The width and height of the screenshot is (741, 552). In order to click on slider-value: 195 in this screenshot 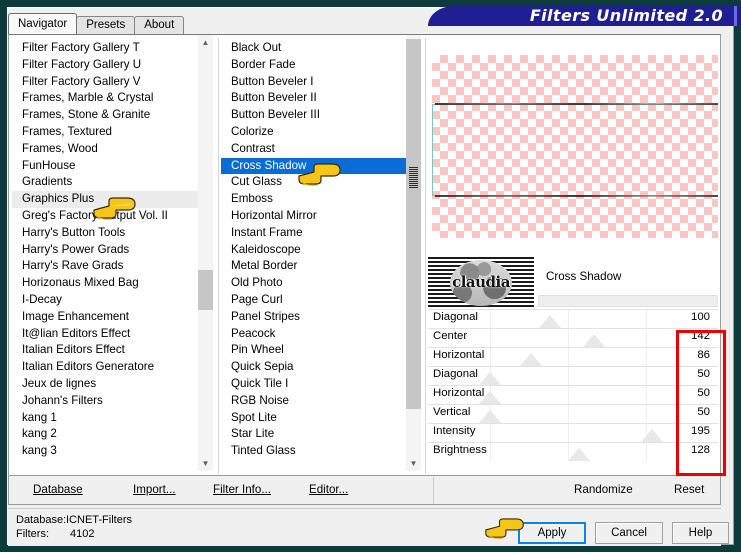, I will do `click(700, 431)`.